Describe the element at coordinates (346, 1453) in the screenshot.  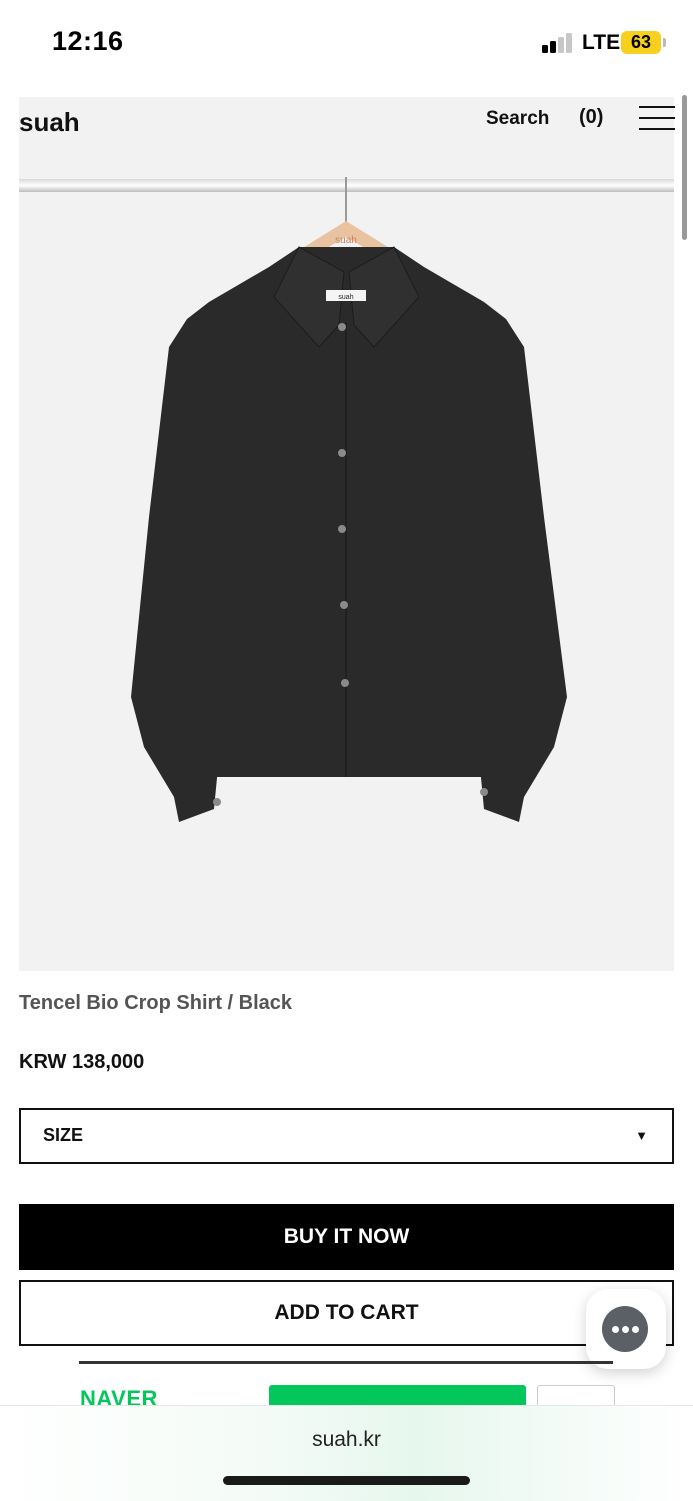
I see `browser-address-bar: suah.kr` at that location.